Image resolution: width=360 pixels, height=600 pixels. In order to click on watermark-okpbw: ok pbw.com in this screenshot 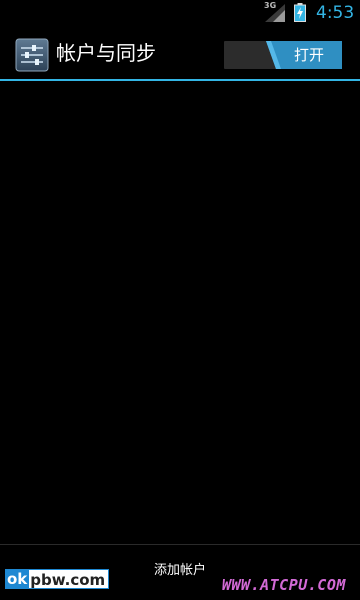, I will do `click(57, 579)`.